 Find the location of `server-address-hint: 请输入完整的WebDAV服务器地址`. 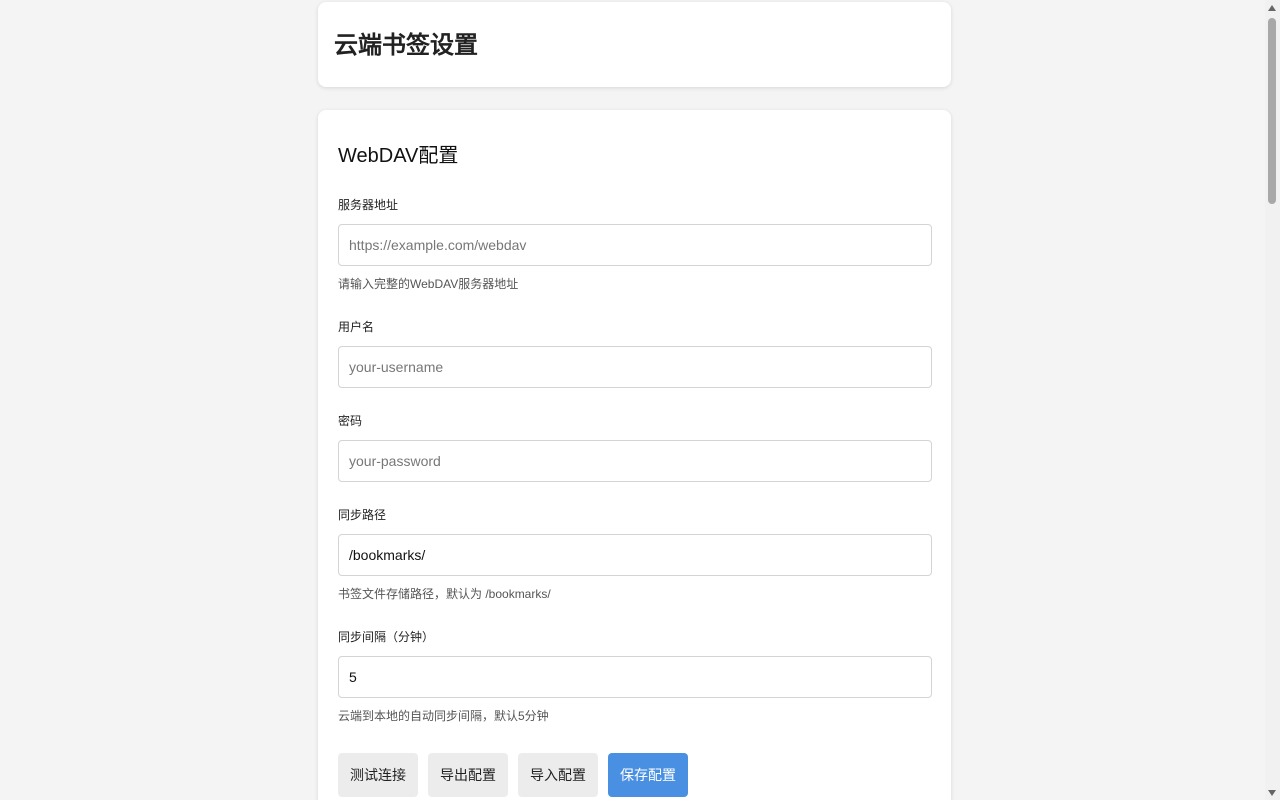

server-address-hint: 请输入完整的WebDAV服务器地址 is located at coordinates (428, 284).